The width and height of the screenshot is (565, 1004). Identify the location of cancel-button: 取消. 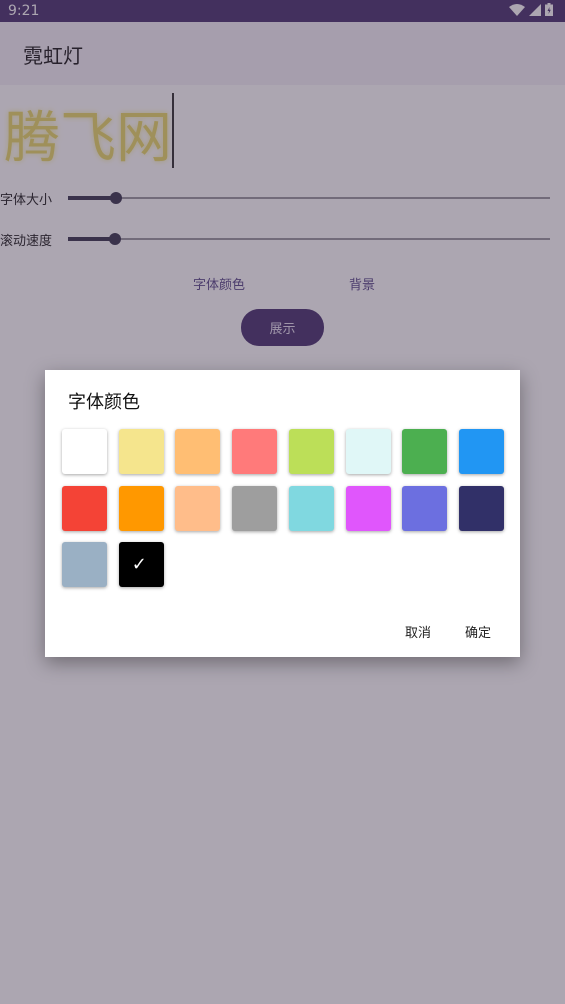
(418, 631).